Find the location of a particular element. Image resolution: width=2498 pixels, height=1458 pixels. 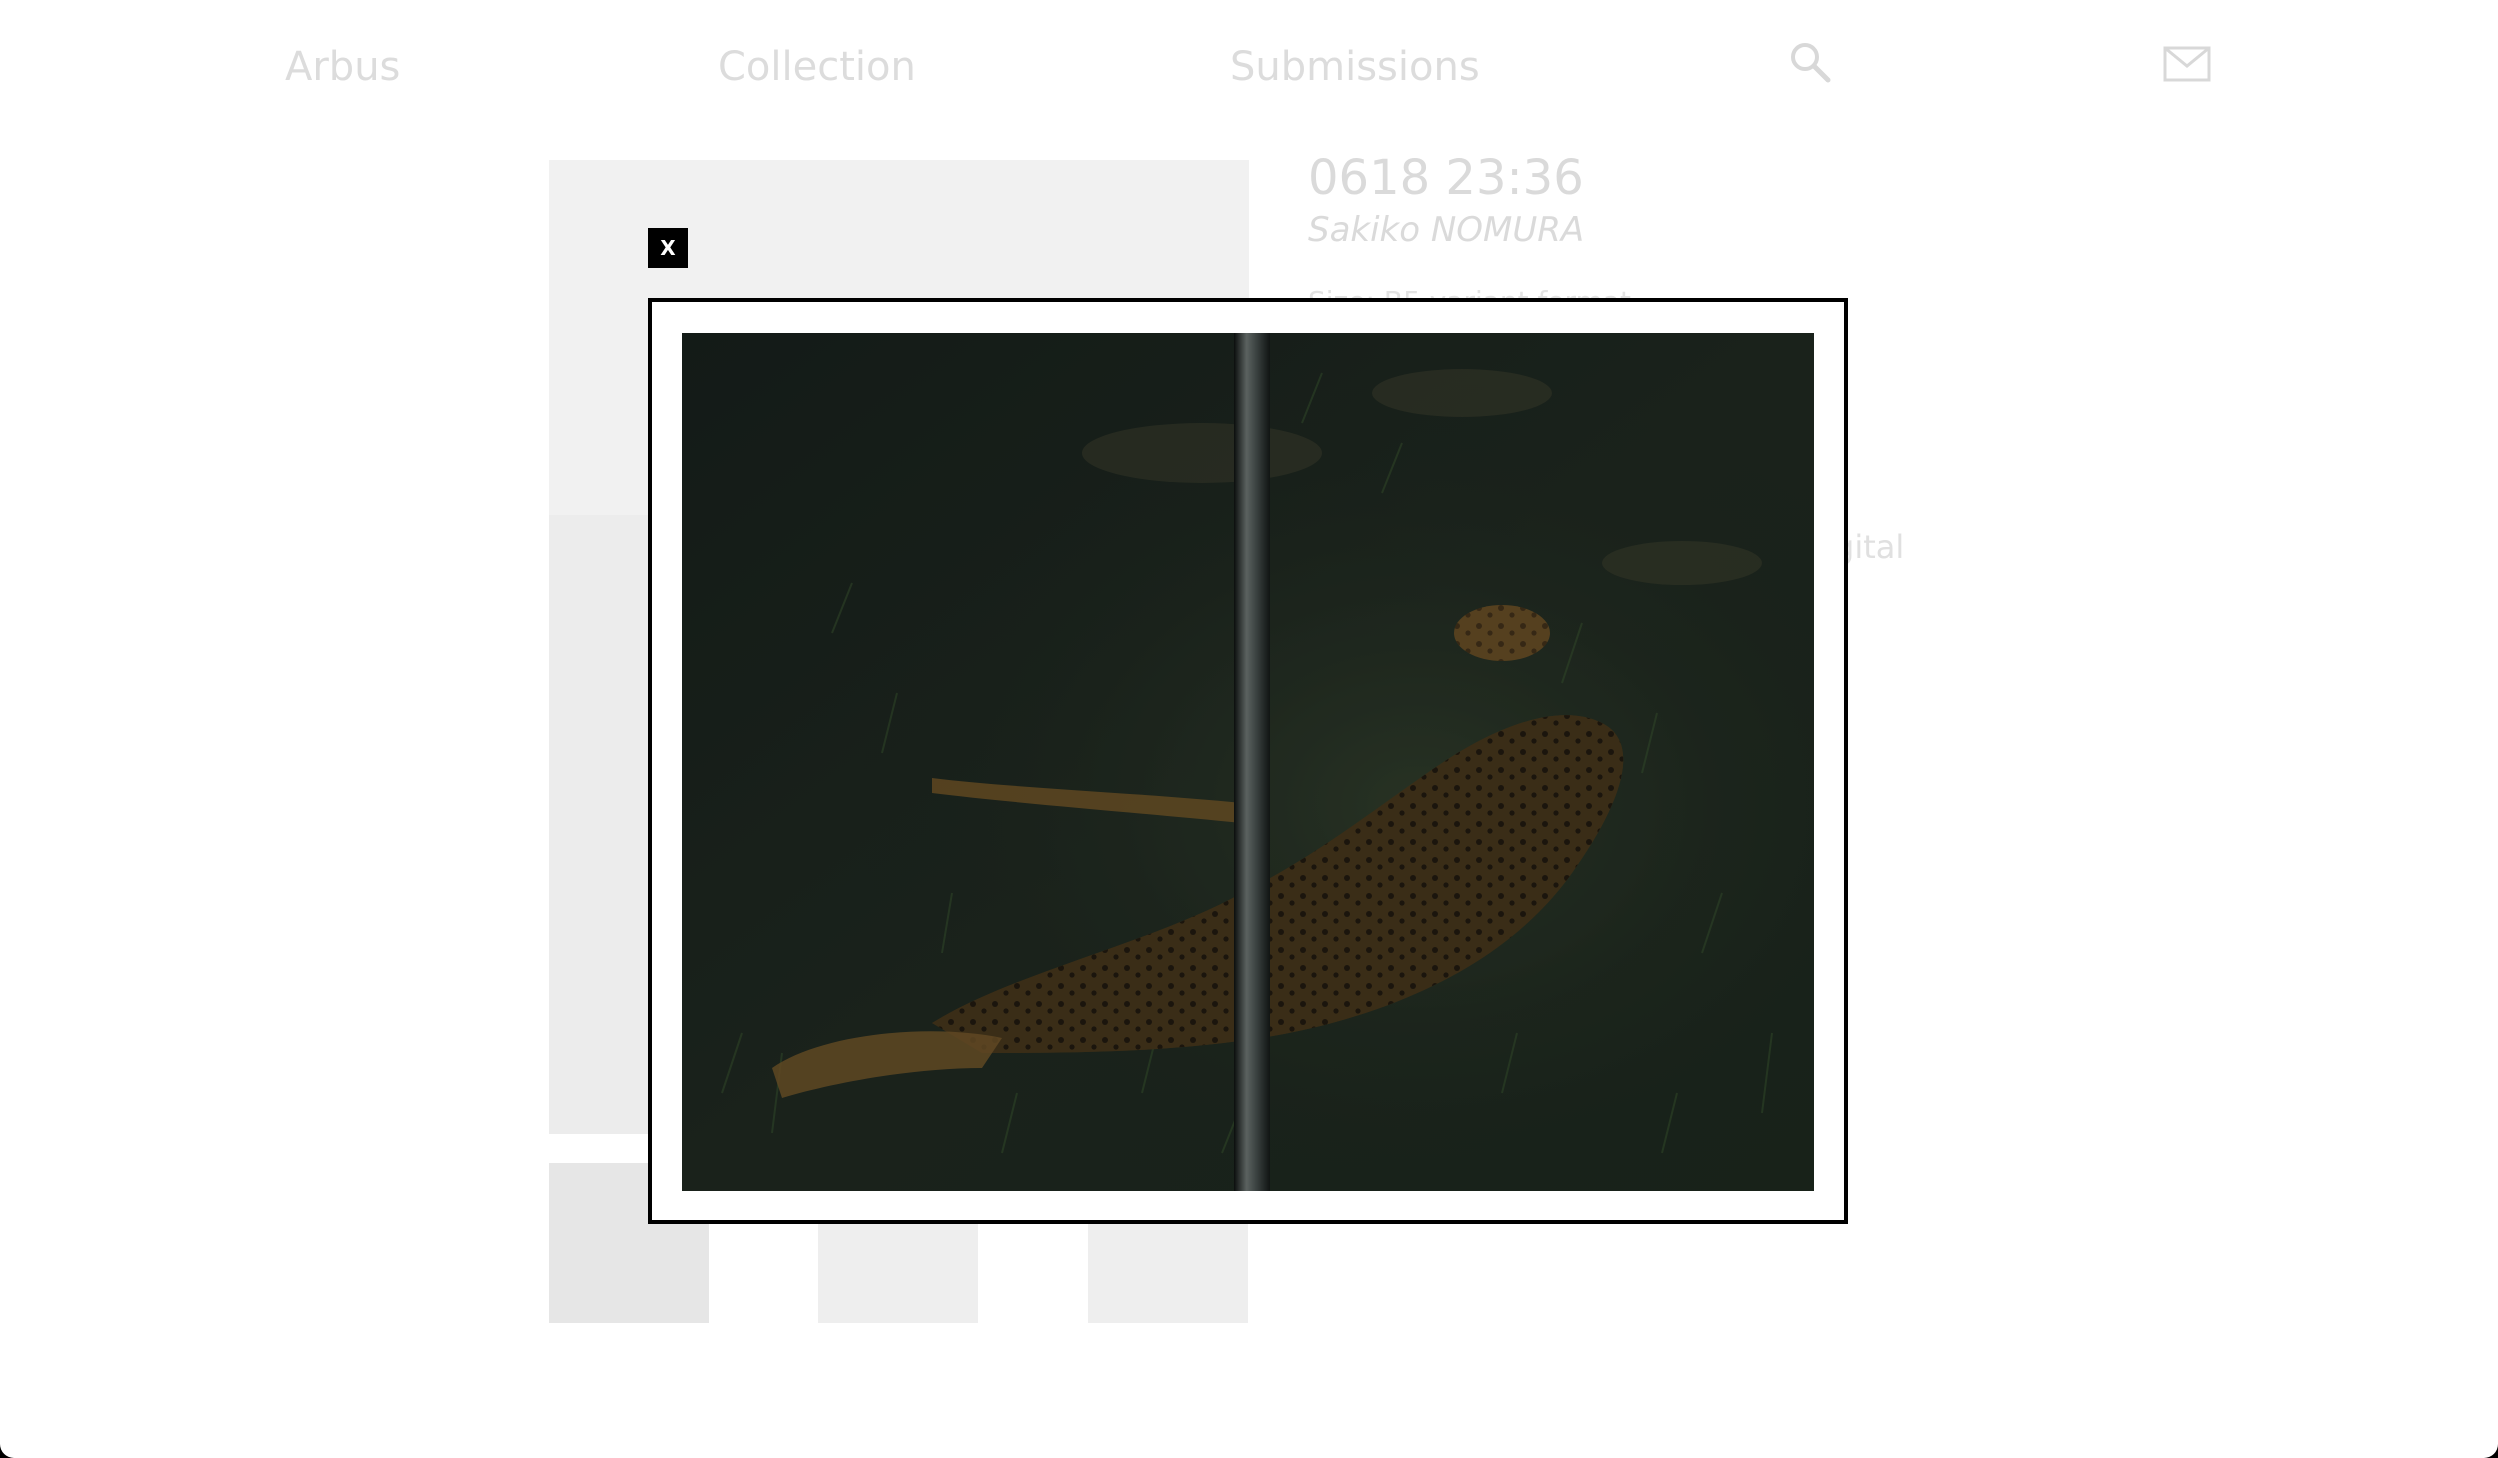

book-author: Sakiko NOMURA is located at coordinates (1446, 230).